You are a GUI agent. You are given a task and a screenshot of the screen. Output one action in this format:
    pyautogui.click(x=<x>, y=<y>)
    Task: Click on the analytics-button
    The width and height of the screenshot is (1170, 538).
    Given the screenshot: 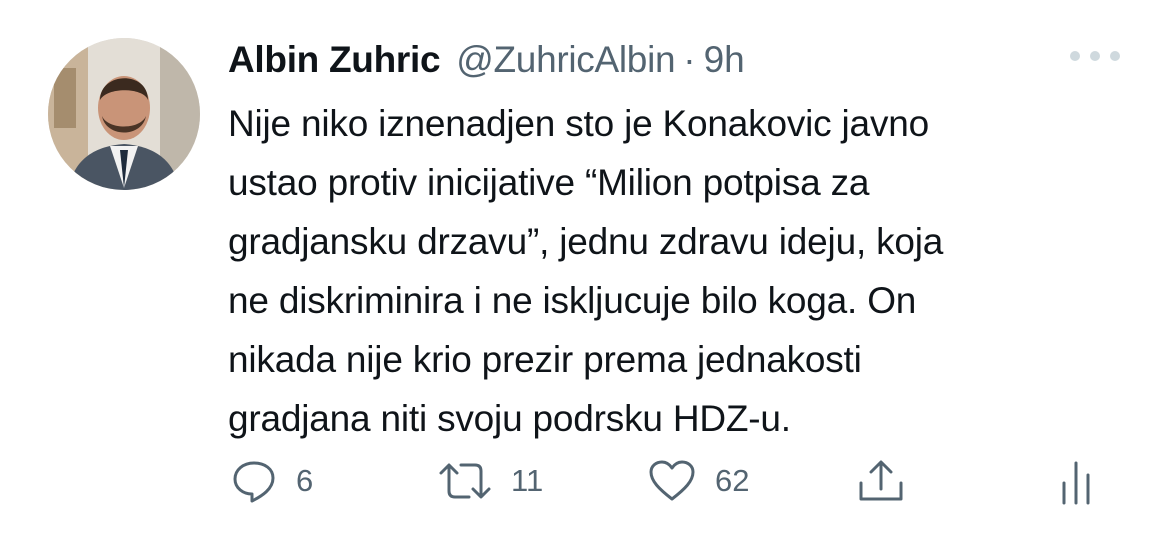 What is the action you would take?
    pyautogui.click(x=1076, y=482)
    